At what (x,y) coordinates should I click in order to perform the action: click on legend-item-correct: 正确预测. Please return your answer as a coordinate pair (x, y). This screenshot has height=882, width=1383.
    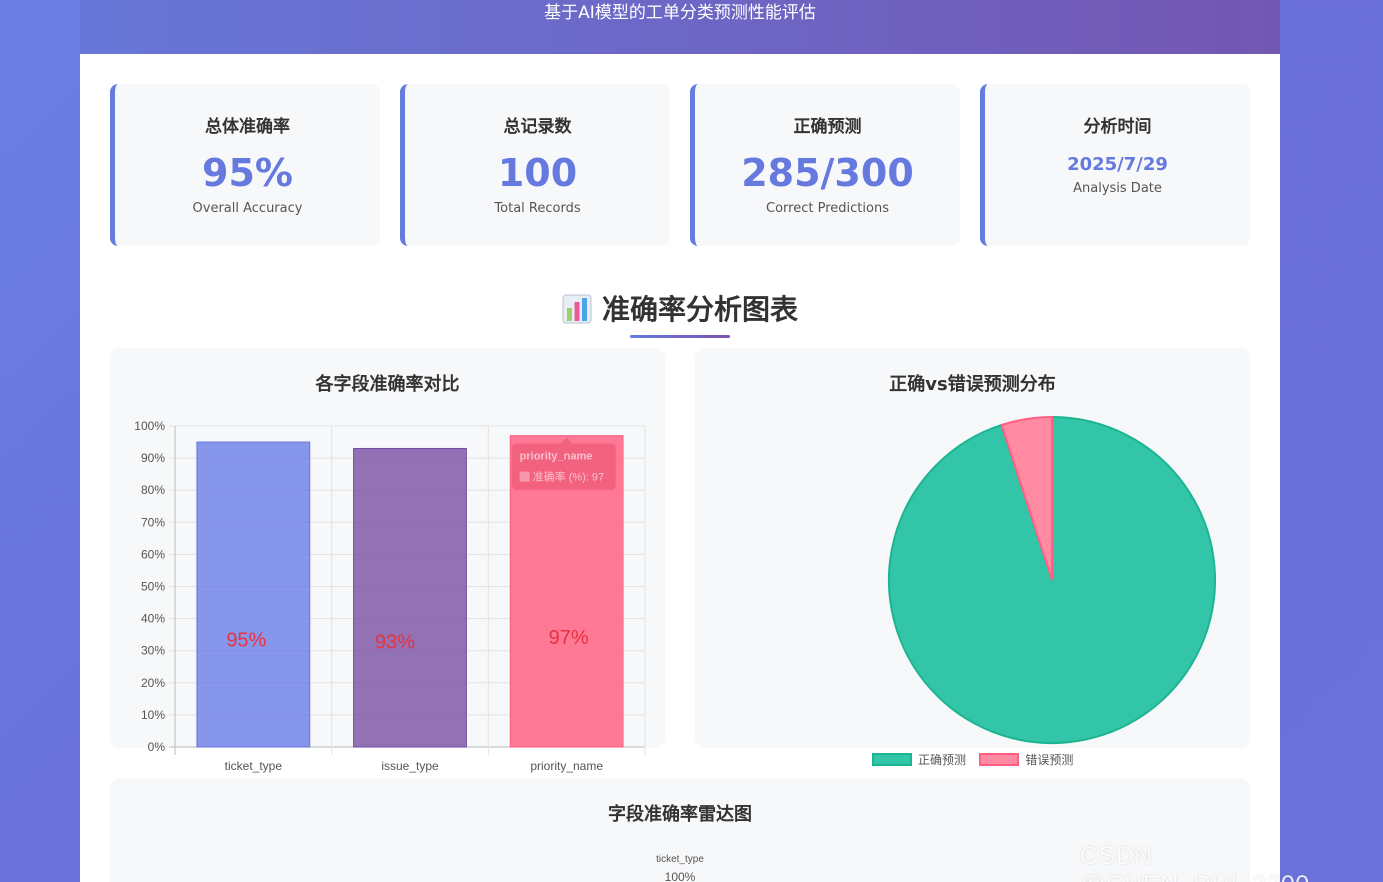
    Looking at the image, I should click on (919, 759).